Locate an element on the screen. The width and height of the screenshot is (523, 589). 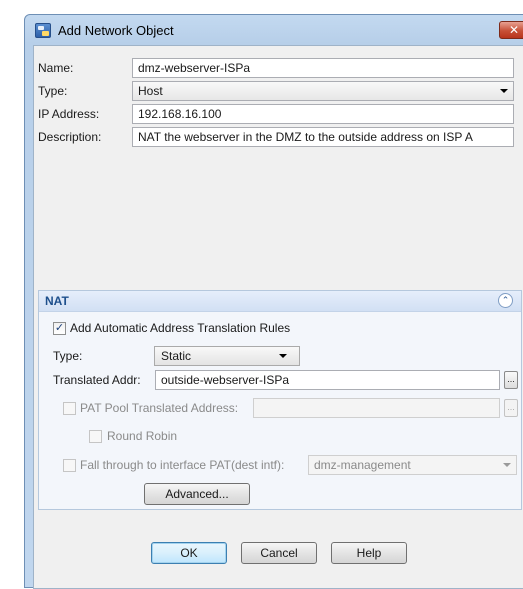
pat-pool-field is located at coordinates (376, 408).